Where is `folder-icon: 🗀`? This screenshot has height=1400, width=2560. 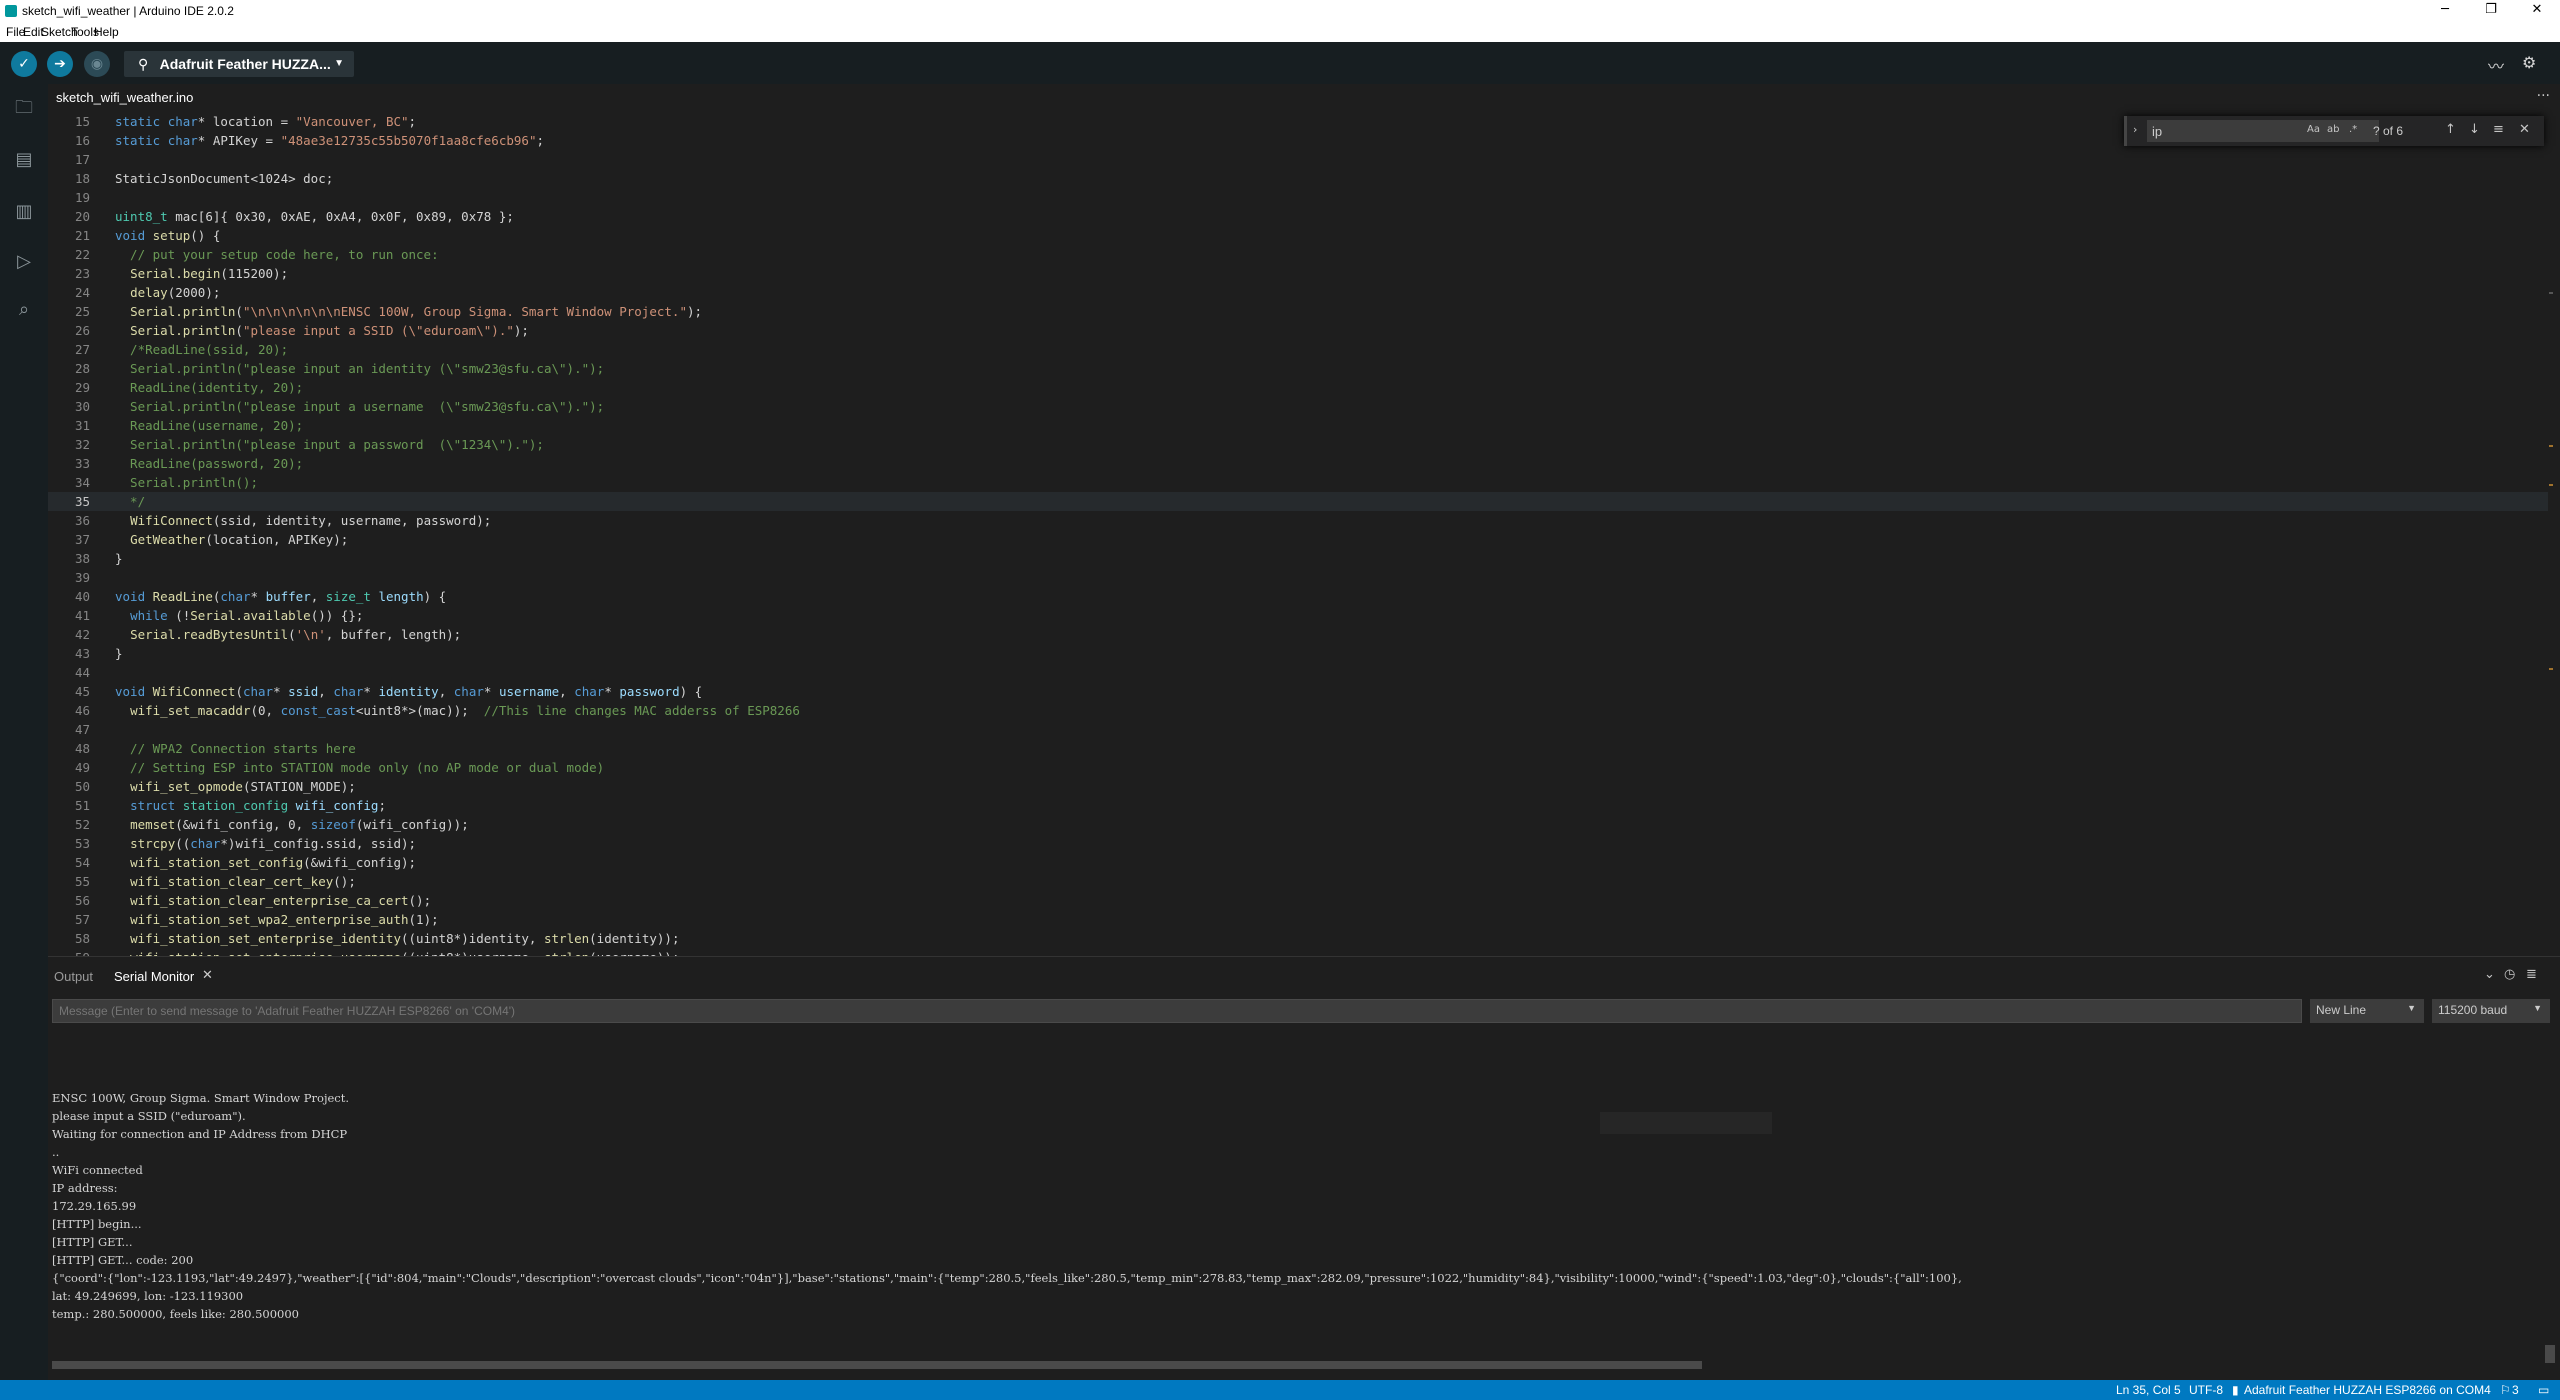
folder-icon: 🗀 is located at coordinates (24, 108).